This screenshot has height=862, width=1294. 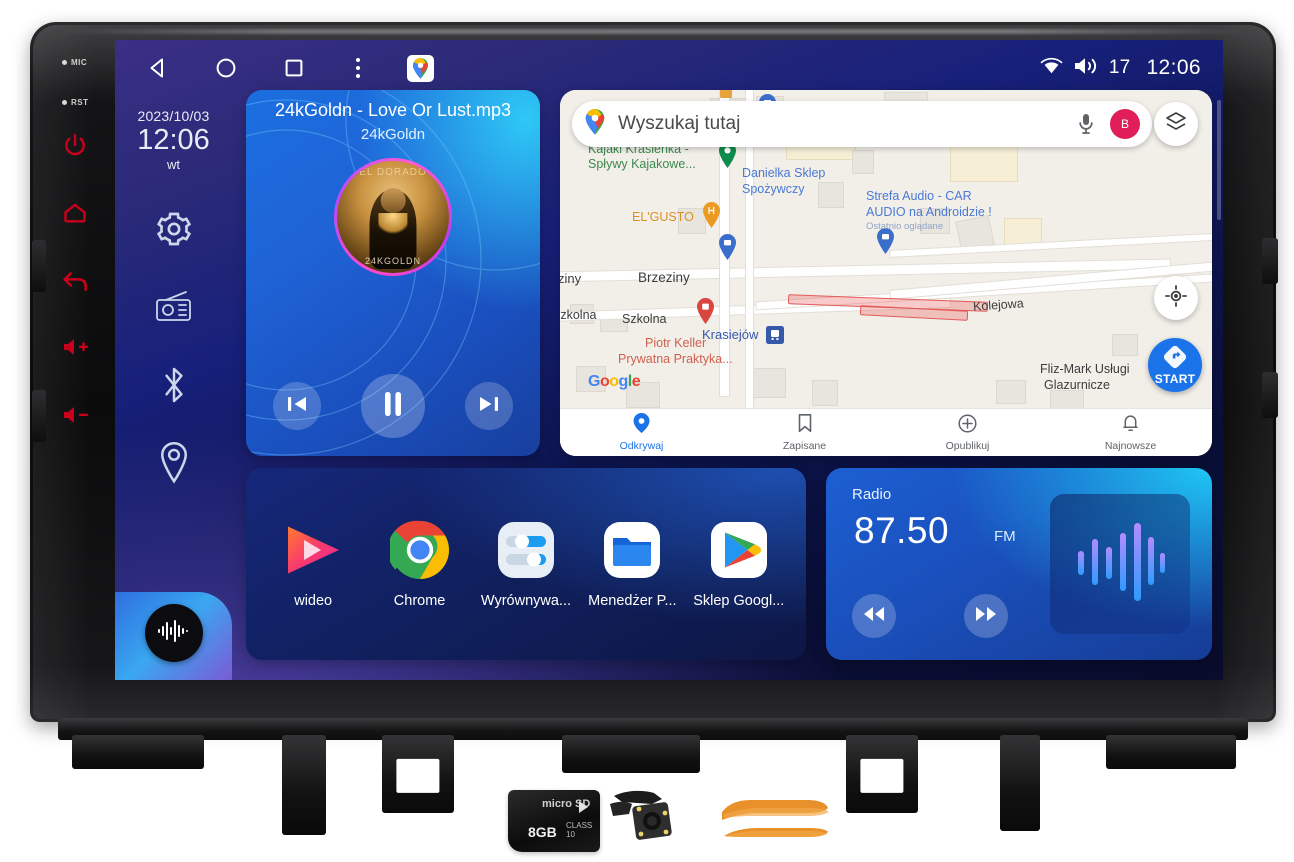 What do you see at coordinates (905, 226) in the screenshot?
I see `map-label-sub: Ostatnio oglądane` at bounding box center [905, 226].